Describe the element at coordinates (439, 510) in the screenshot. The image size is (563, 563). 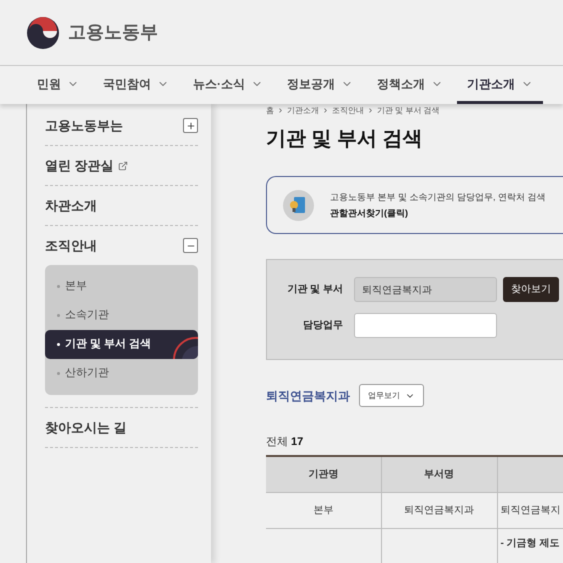
I see `table-cell: 퇴직연금복지과` at that location.